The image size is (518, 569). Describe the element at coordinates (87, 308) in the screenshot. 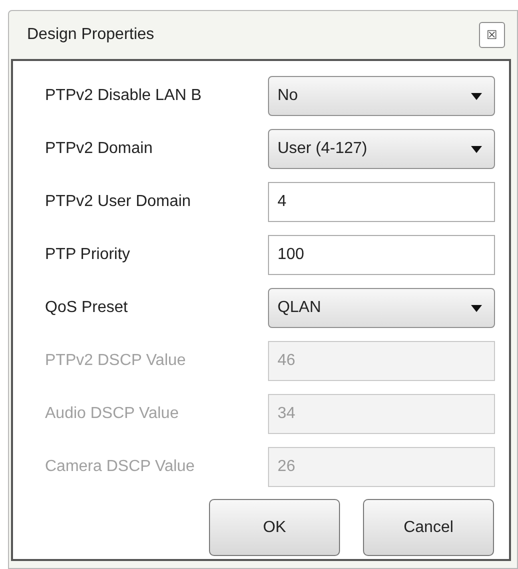

I see `field-label: QoS Preset` at that location.